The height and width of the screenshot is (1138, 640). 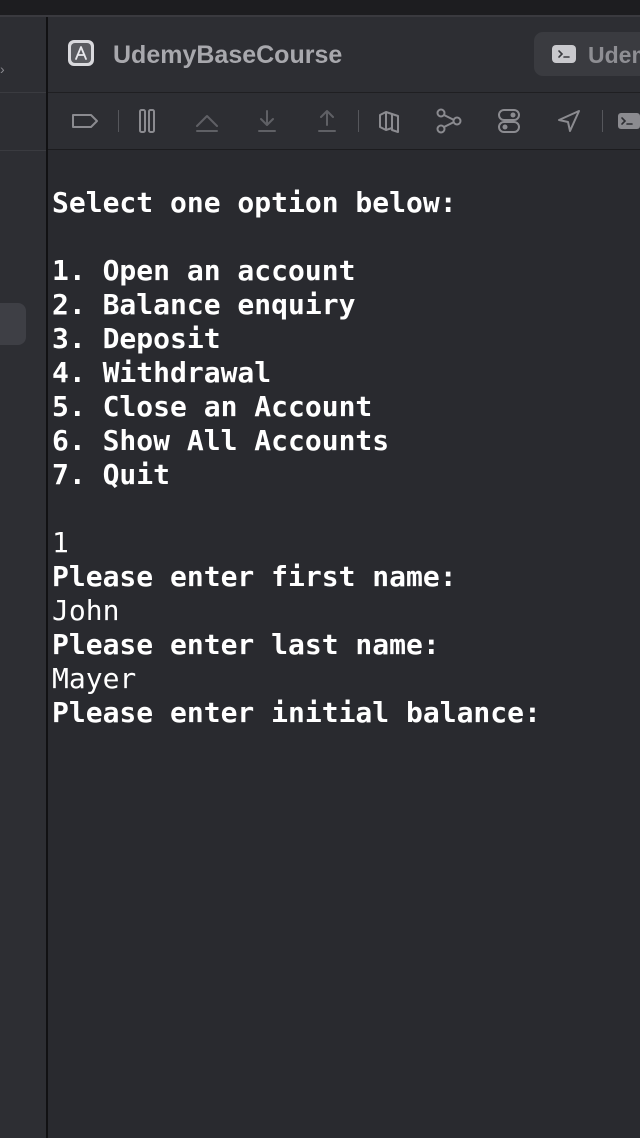 What do you see at coordinates (207, 121) in the screenshot?
I see `step-over-icon` at bounding box center [207, 121].